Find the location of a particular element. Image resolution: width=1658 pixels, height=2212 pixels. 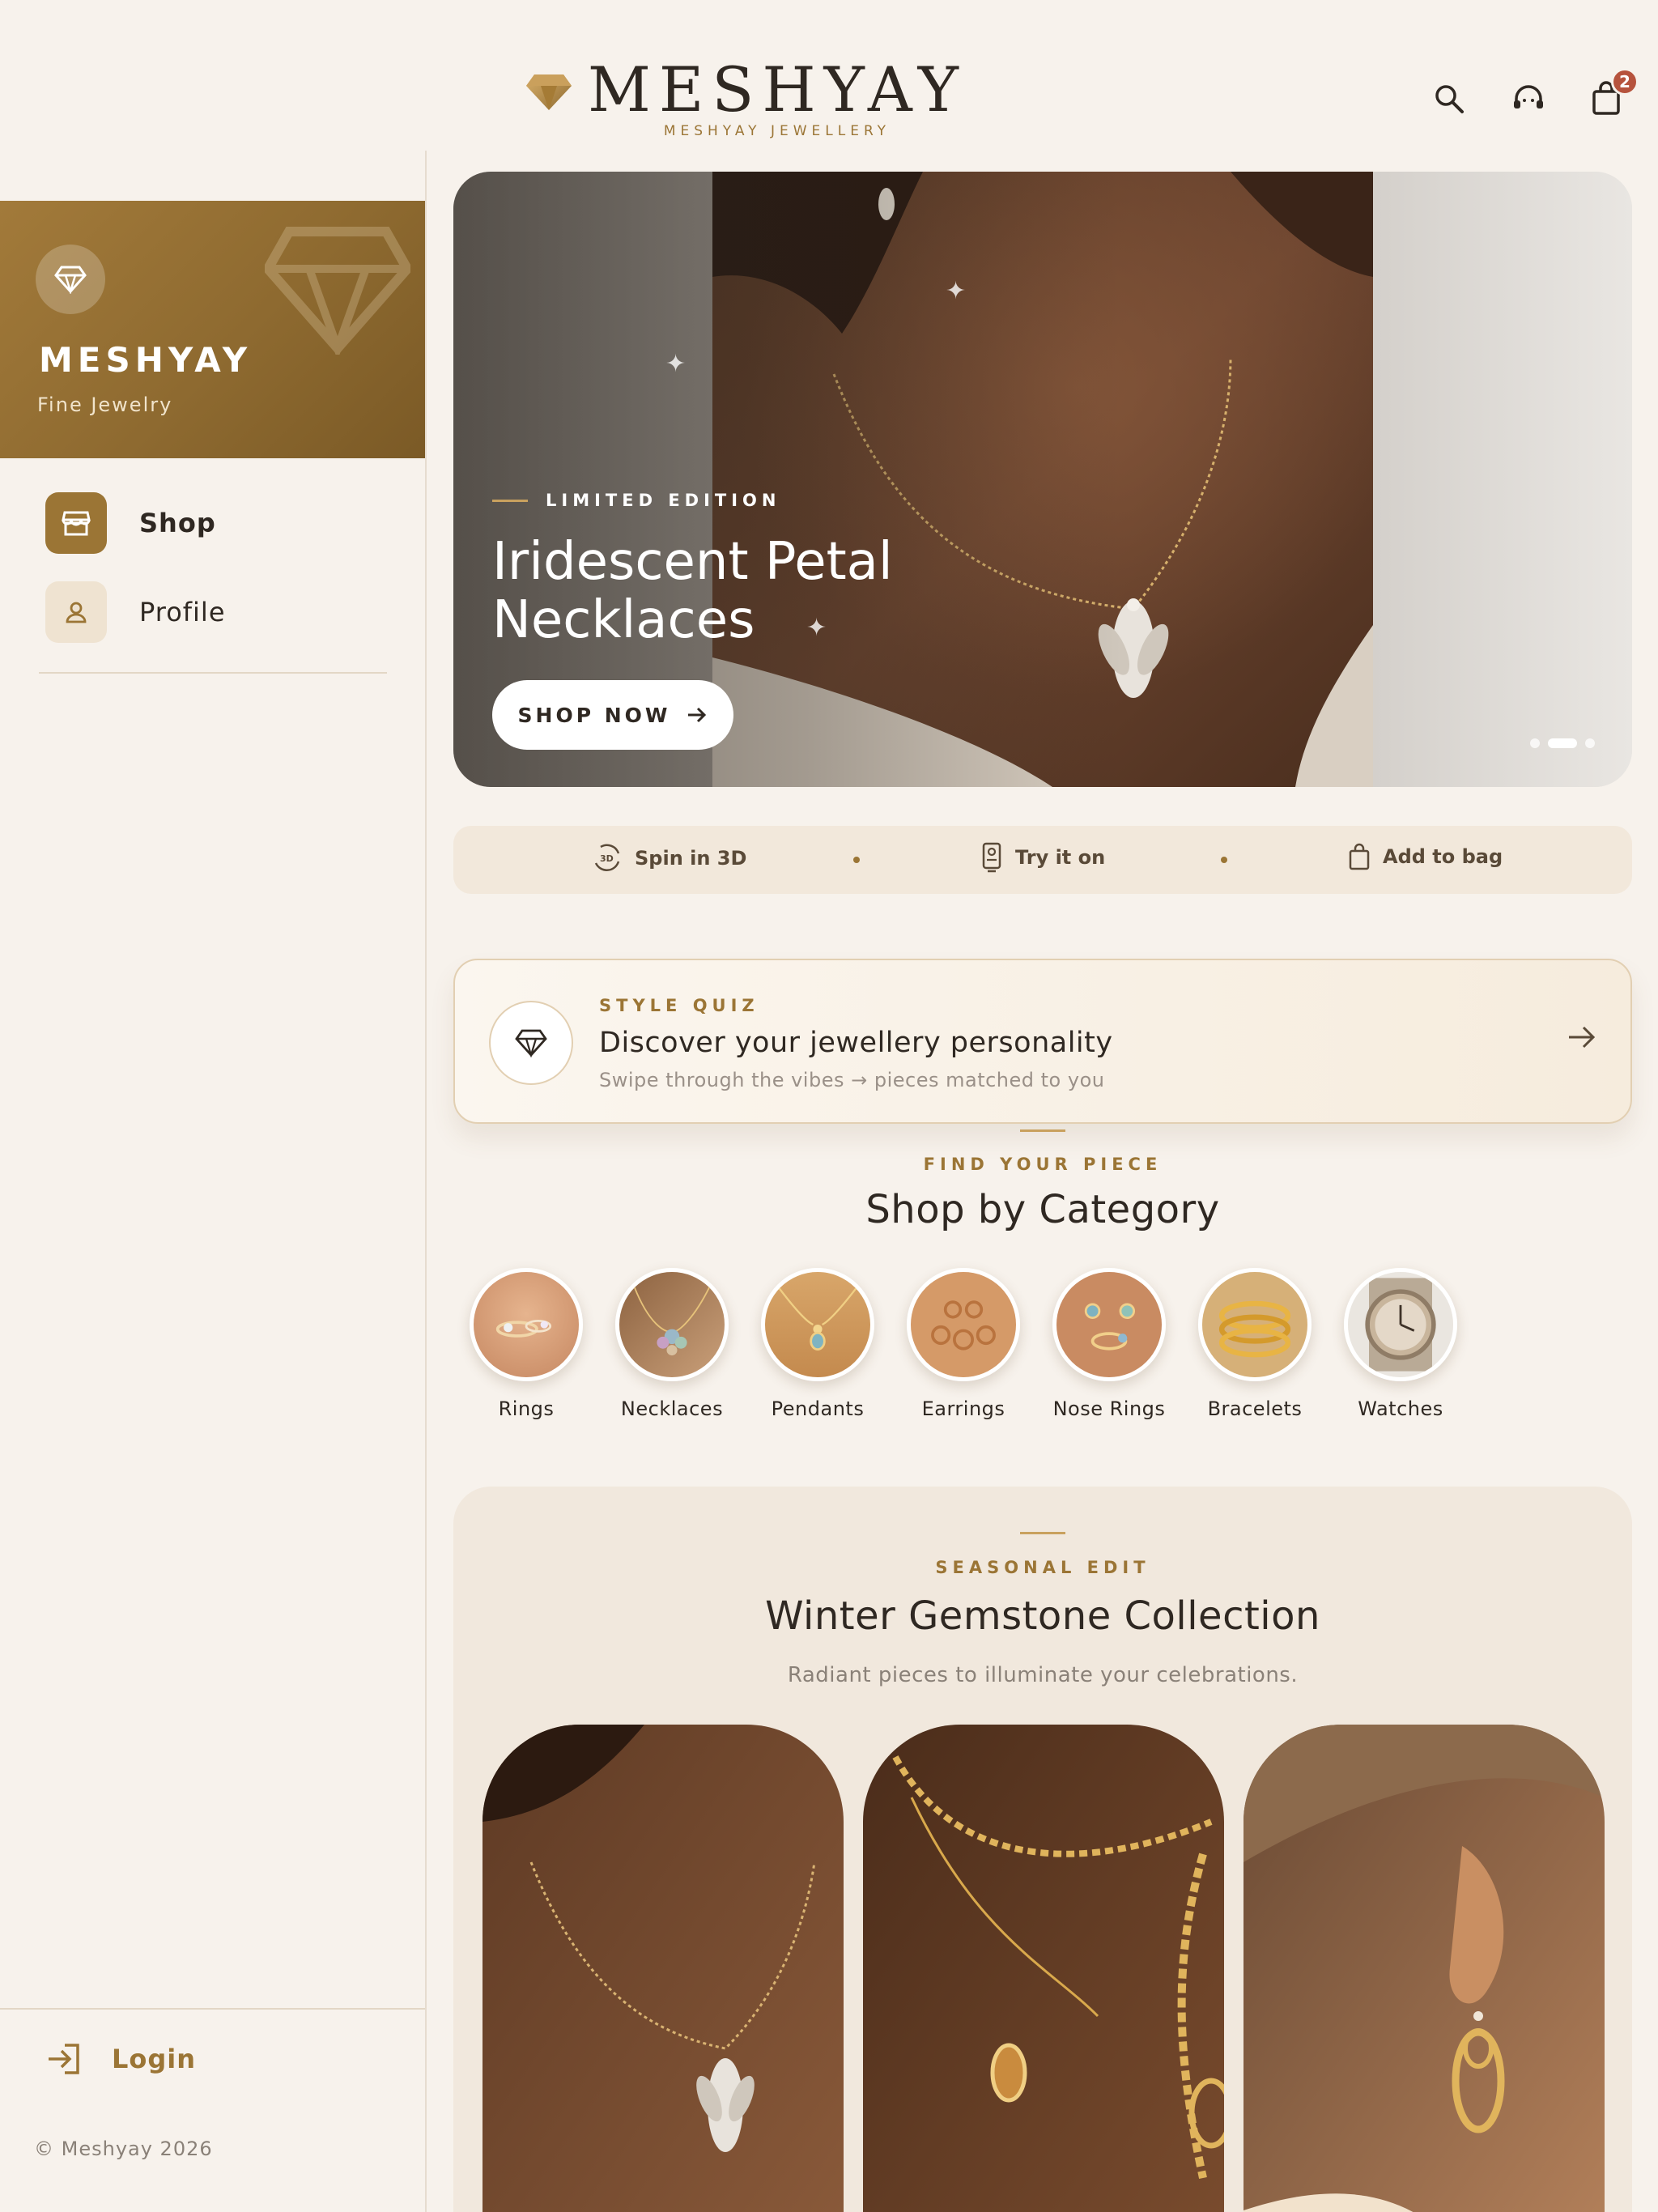

category-label: Necklaces is located at coordinates (672, 1408).